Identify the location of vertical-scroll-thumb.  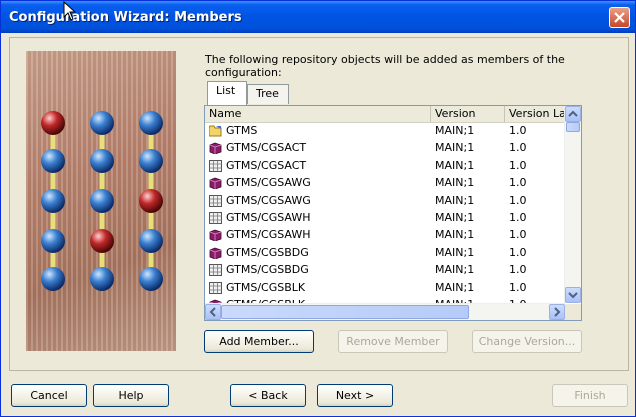
(573, 127).